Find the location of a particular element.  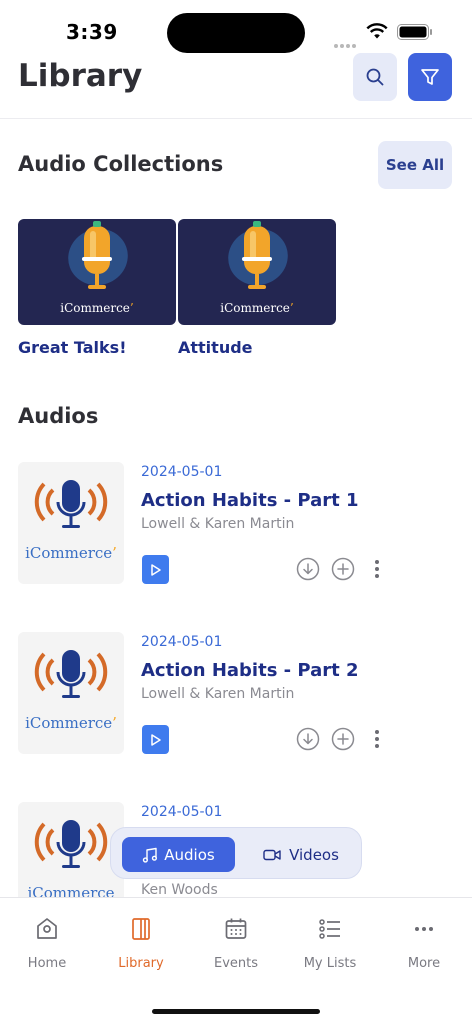

library-icon is located at coordinates (141, 929).